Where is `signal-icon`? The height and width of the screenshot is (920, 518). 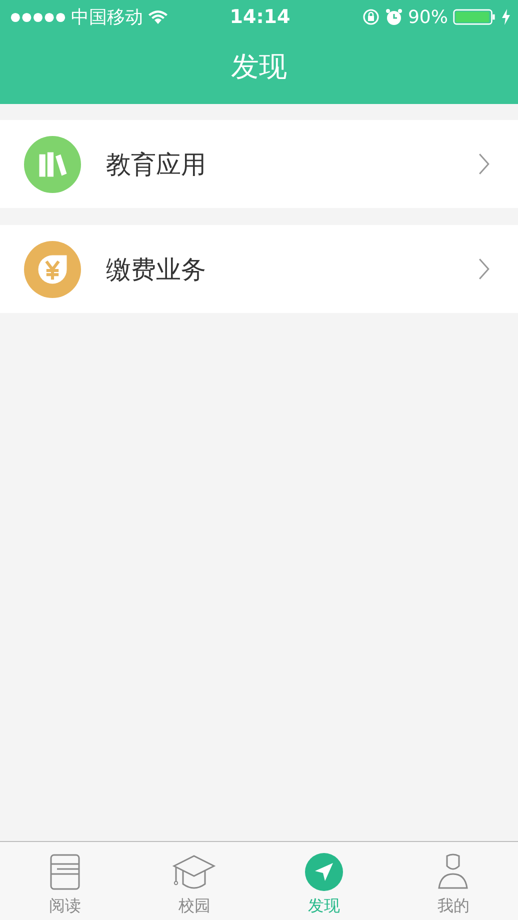 signal-icon is located at coordinates (38, 17).